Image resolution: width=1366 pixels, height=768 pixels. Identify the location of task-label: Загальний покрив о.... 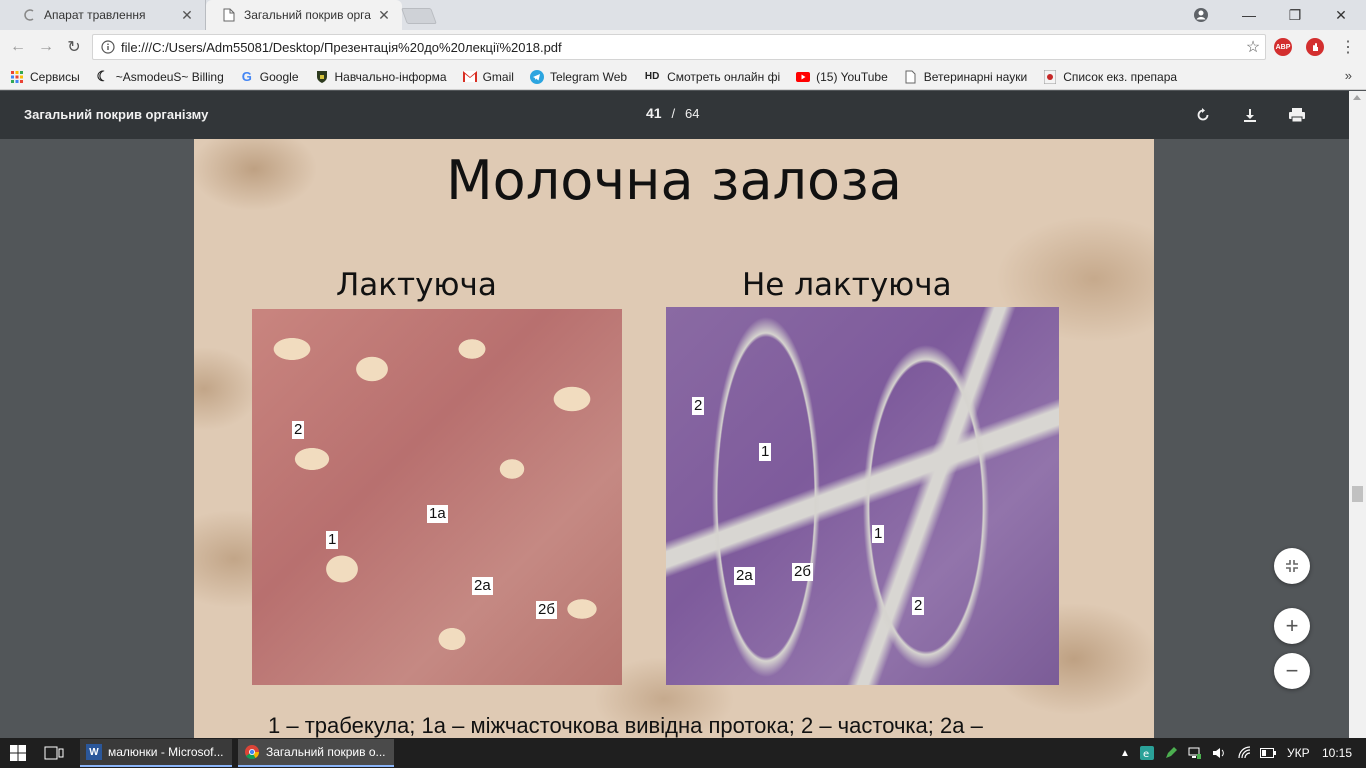
(326, 752).